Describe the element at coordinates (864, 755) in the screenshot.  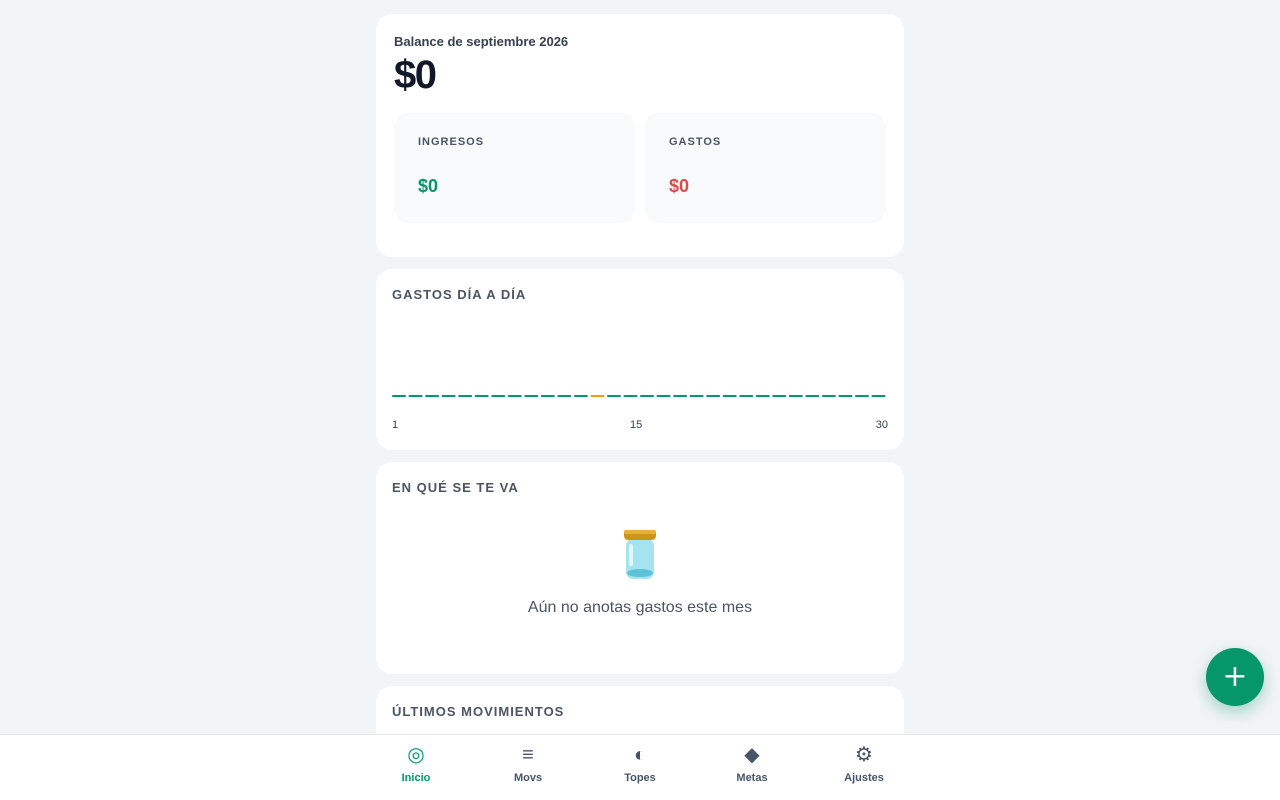
I see `gear-icon: ⚙` at that location.